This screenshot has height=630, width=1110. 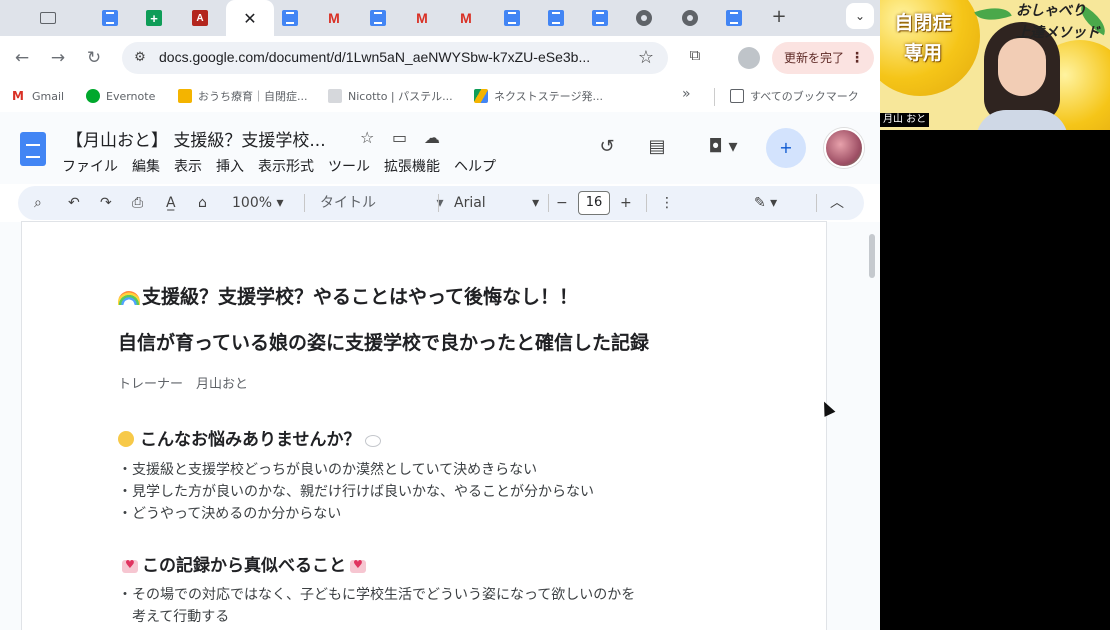 What do you see at coordinates (723, 147) in the screenshot?
I see `meet-icon: ◘ ▾` at bounding box center [723, 147].